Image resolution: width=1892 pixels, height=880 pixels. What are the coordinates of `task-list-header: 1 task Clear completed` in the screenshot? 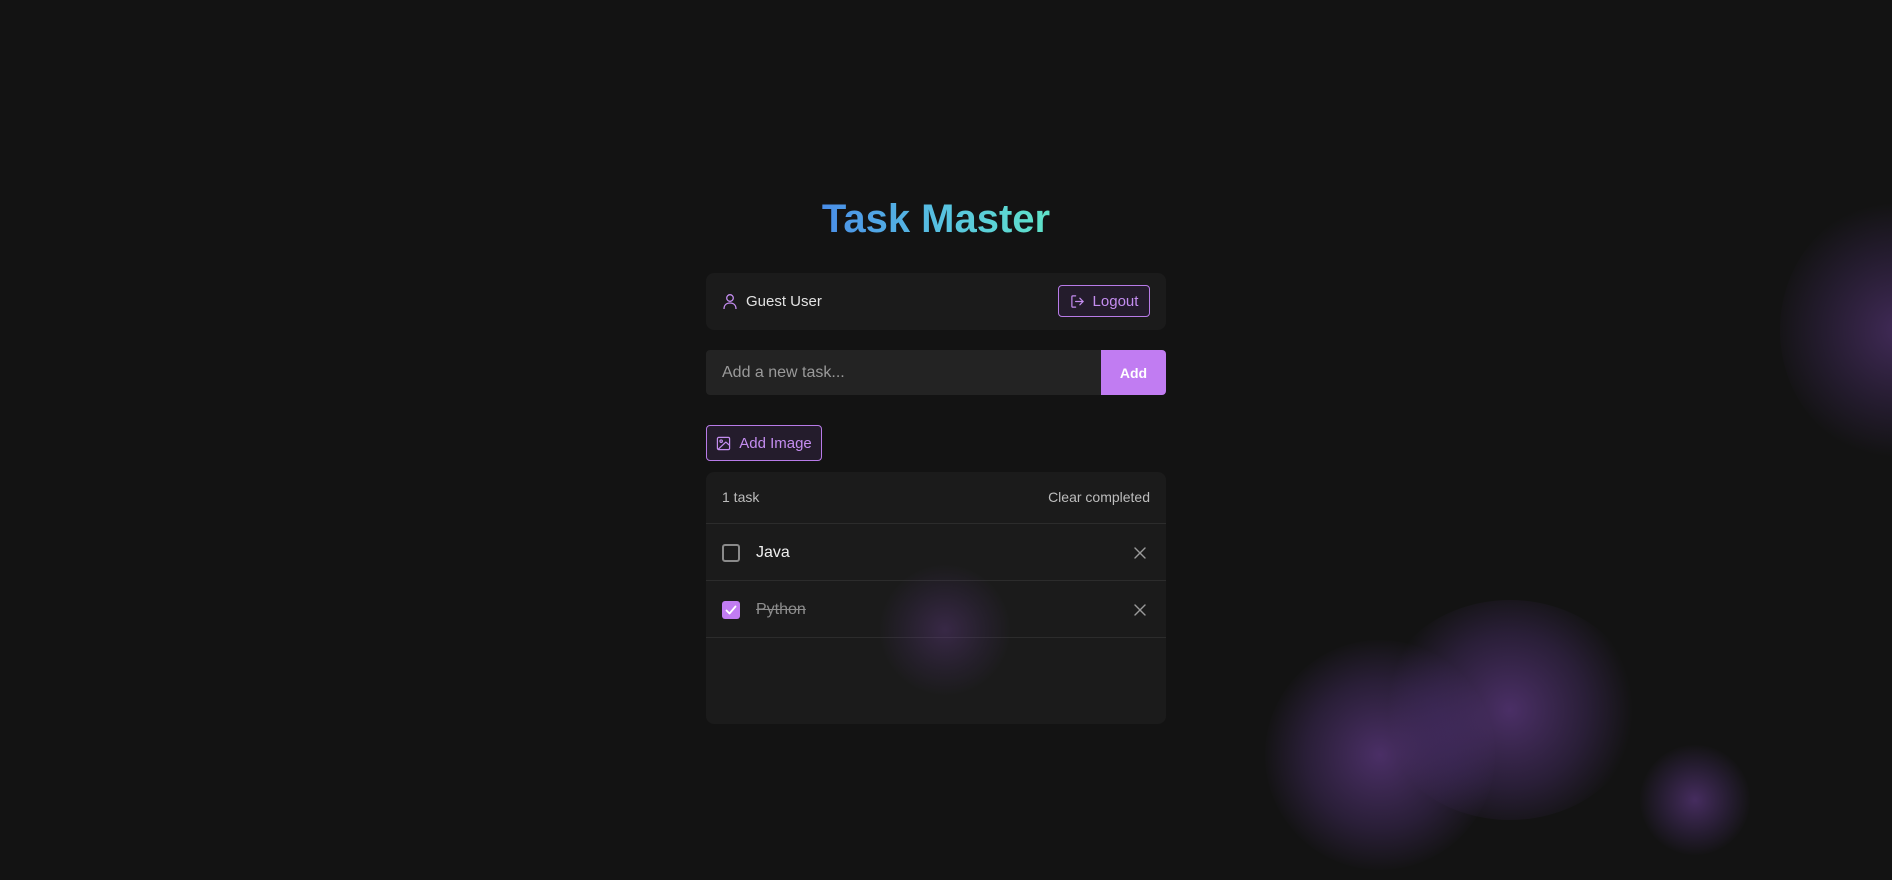 It's located at (936, 498).